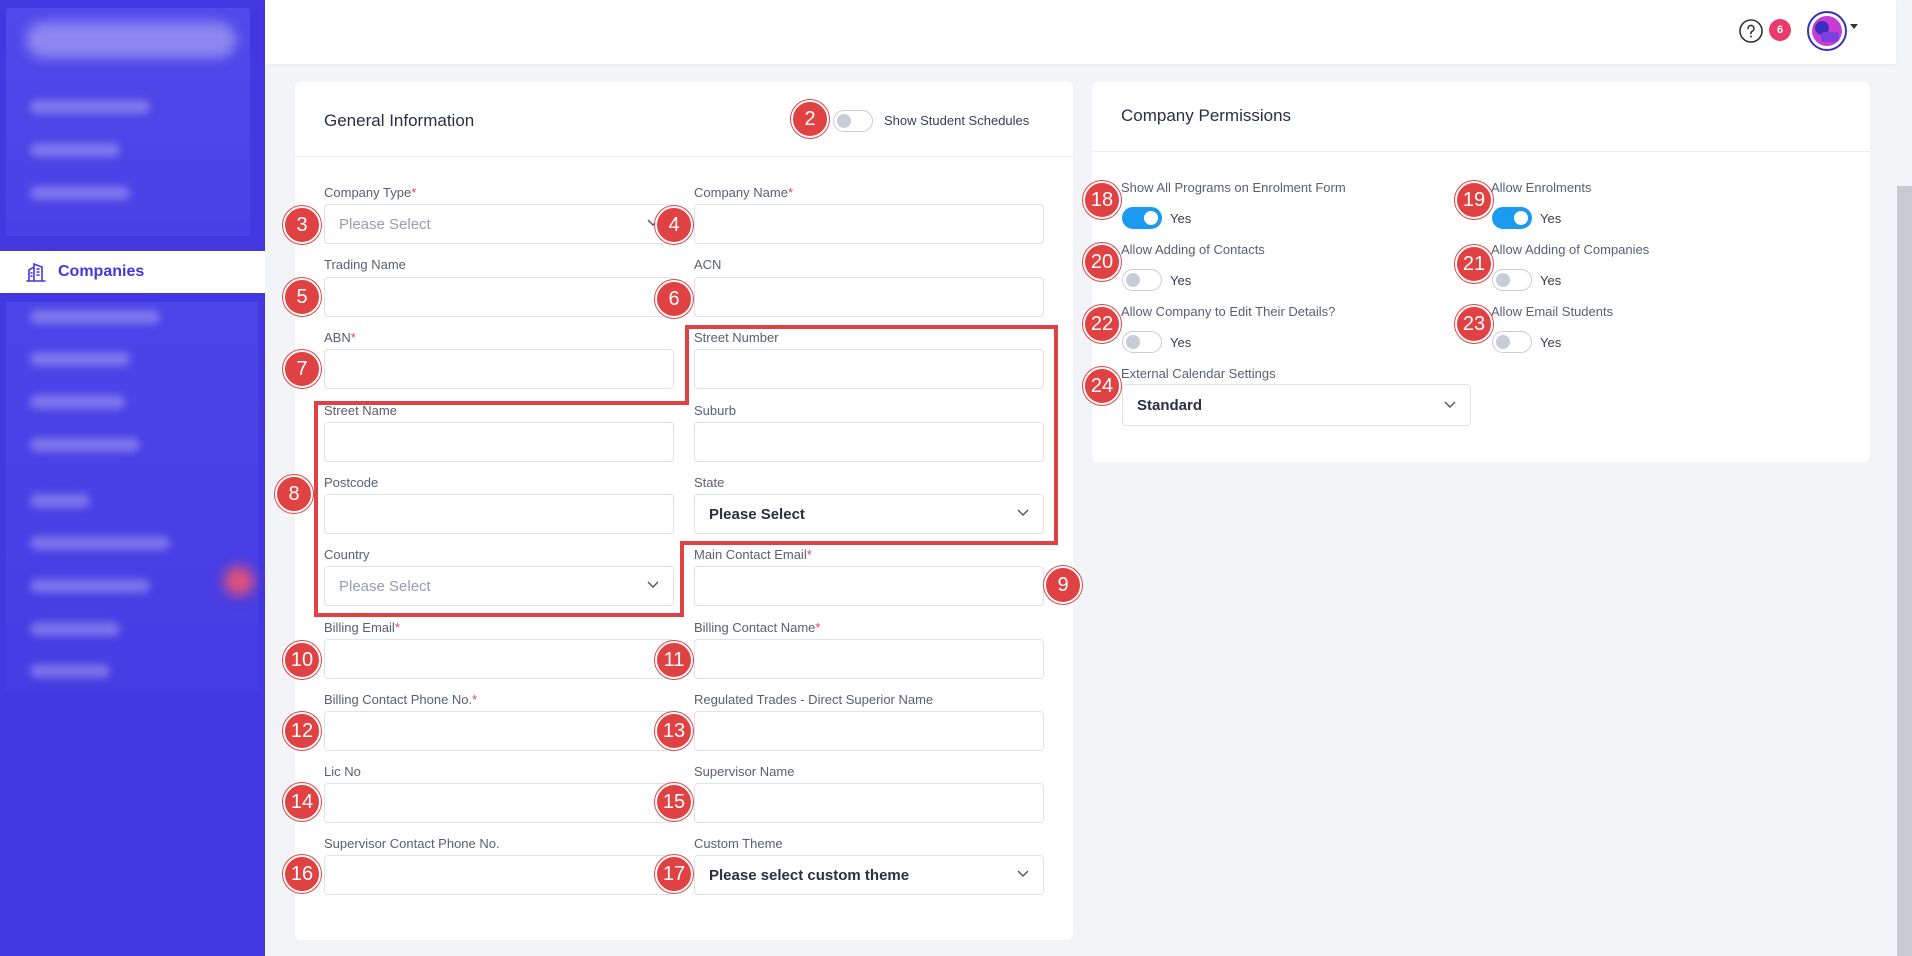 This screenshot has height=956, width=1912. What do you see at coordinates (499, 875) in the screenshot?
I see `supervisor-phone-input` at bounding box center [499, 875].